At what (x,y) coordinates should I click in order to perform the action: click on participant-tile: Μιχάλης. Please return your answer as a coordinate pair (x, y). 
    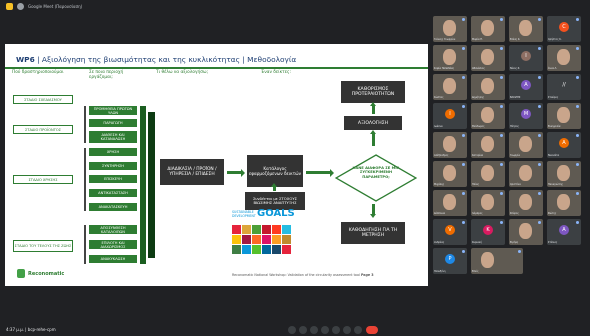
    Looking at the image, I should click on (450, 174).